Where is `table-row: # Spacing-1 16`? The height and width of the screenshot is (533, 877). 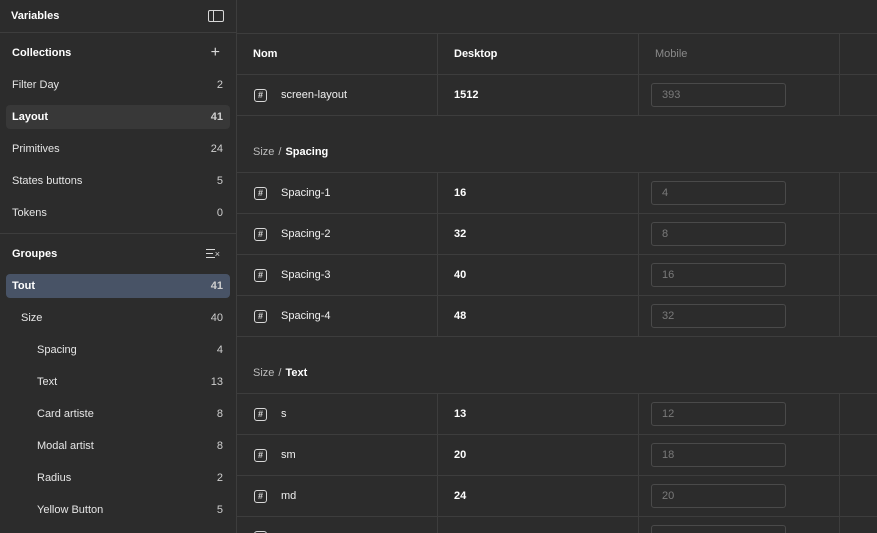
table-row: # Spacing-1 16 is located at coordinates (557, 193).